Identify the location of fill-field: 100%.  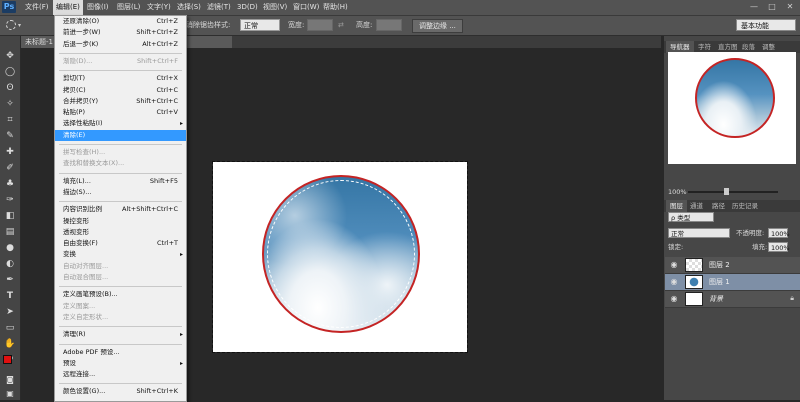
(779, 247).